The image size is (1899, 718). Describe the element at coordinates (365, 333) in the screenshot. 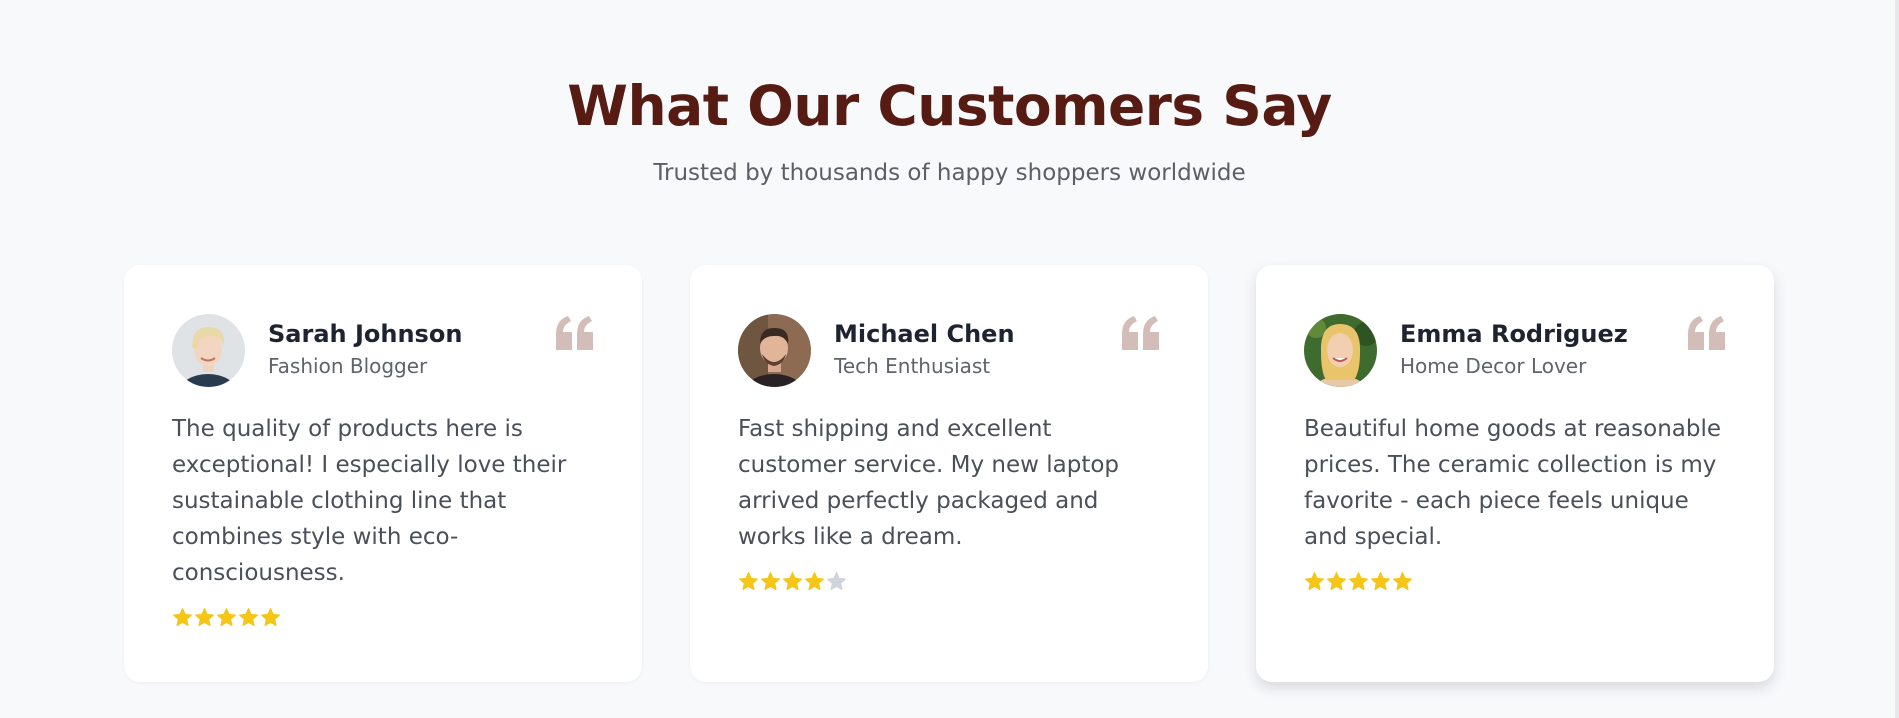

I see `reviewer-name: Sarah Johnson` at that location.